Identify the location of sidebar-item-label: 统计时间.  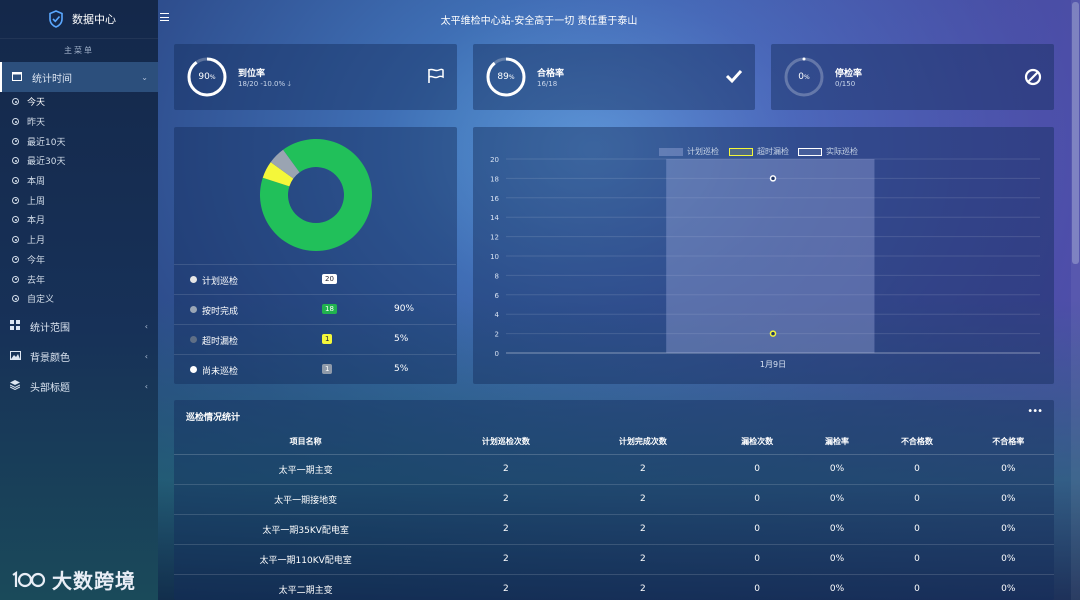
(52, 79).